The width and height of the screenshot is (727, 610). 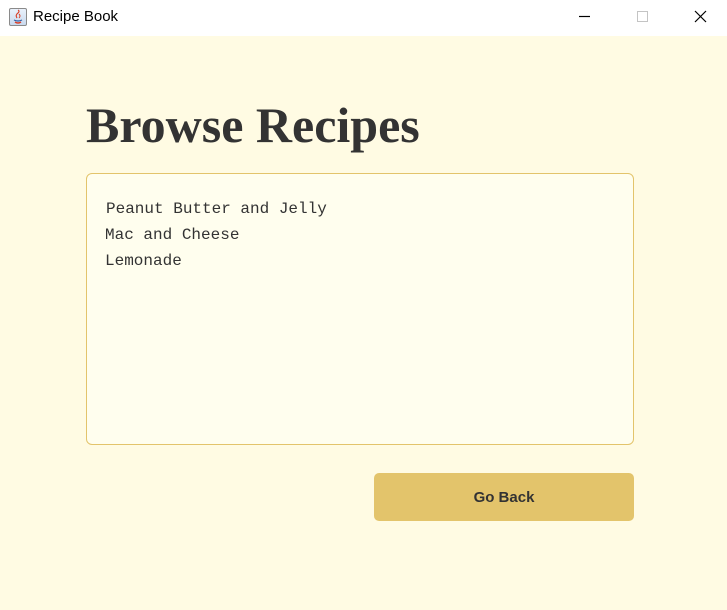 I want to click on maximize-button, so click(x=642, y=17).